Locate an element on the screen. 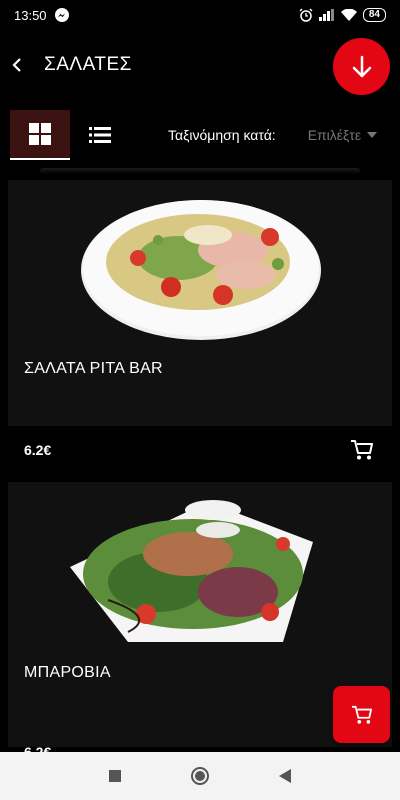 The height and width of the screenshot is (800, 400). product-image-baravia-salad is located at coordinates (191, 571).